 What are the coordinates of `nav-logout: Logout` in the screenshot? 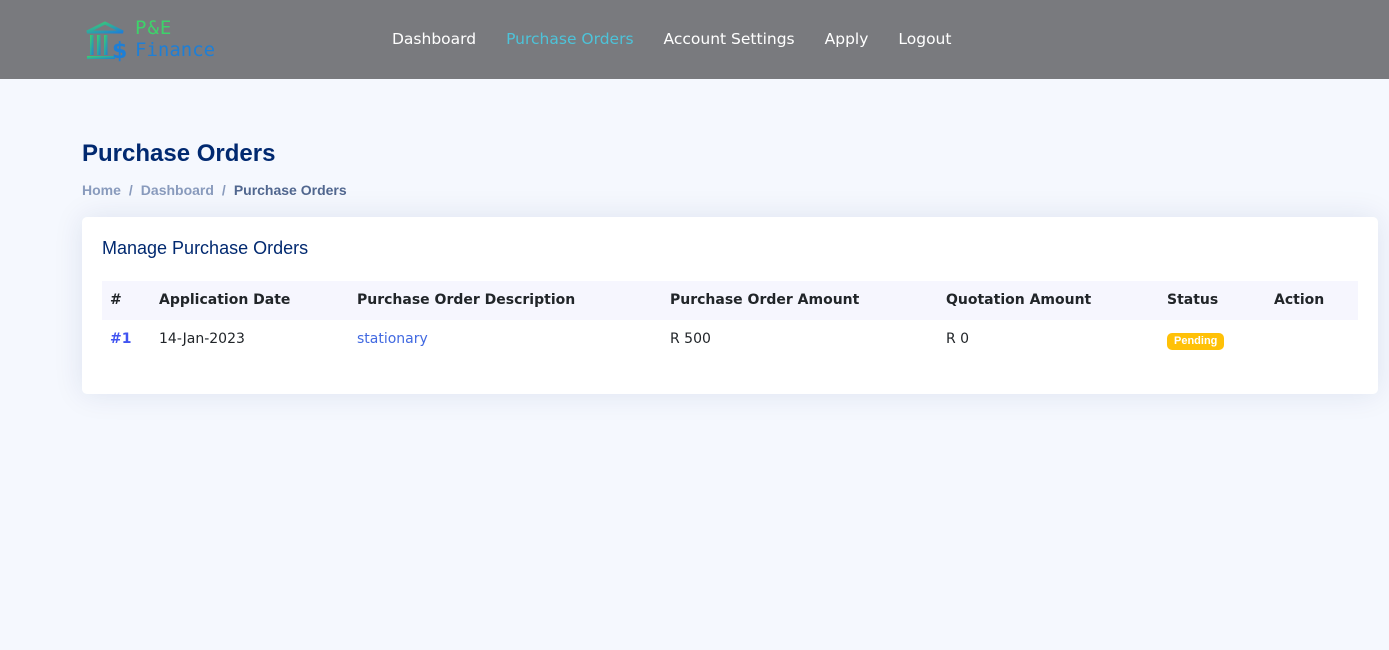 It's located at (924, 39).